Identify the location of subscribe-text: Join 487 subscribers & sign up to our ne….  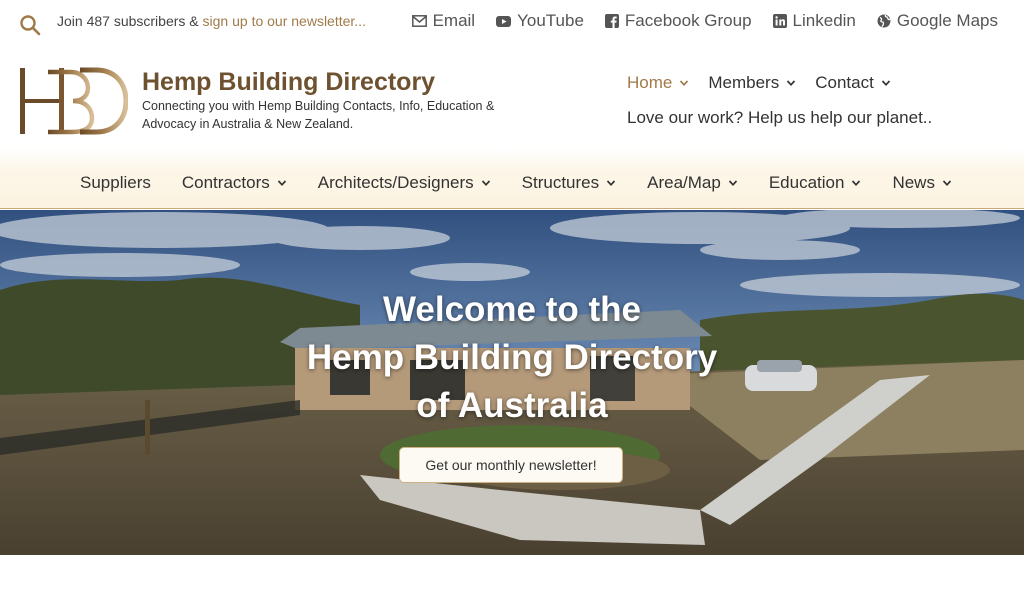
(211, 21).